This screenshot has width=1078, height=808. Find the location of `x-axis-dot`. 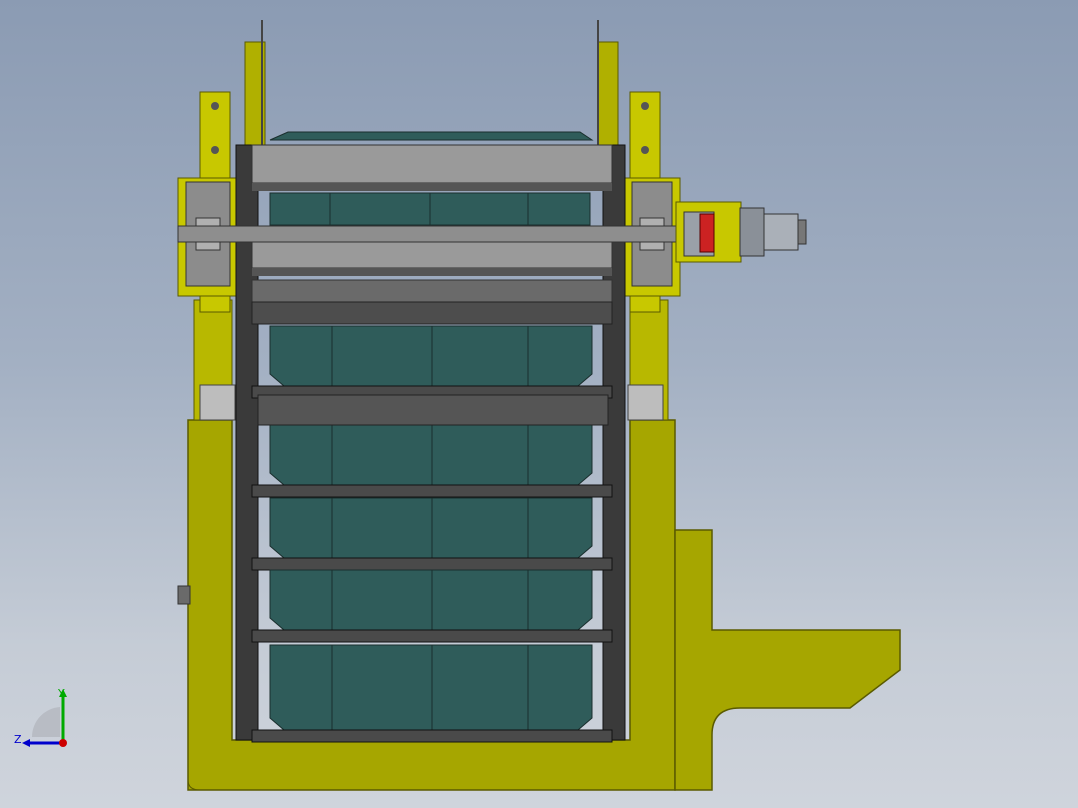

x-axis-dot is located at coordinates (63, 743).